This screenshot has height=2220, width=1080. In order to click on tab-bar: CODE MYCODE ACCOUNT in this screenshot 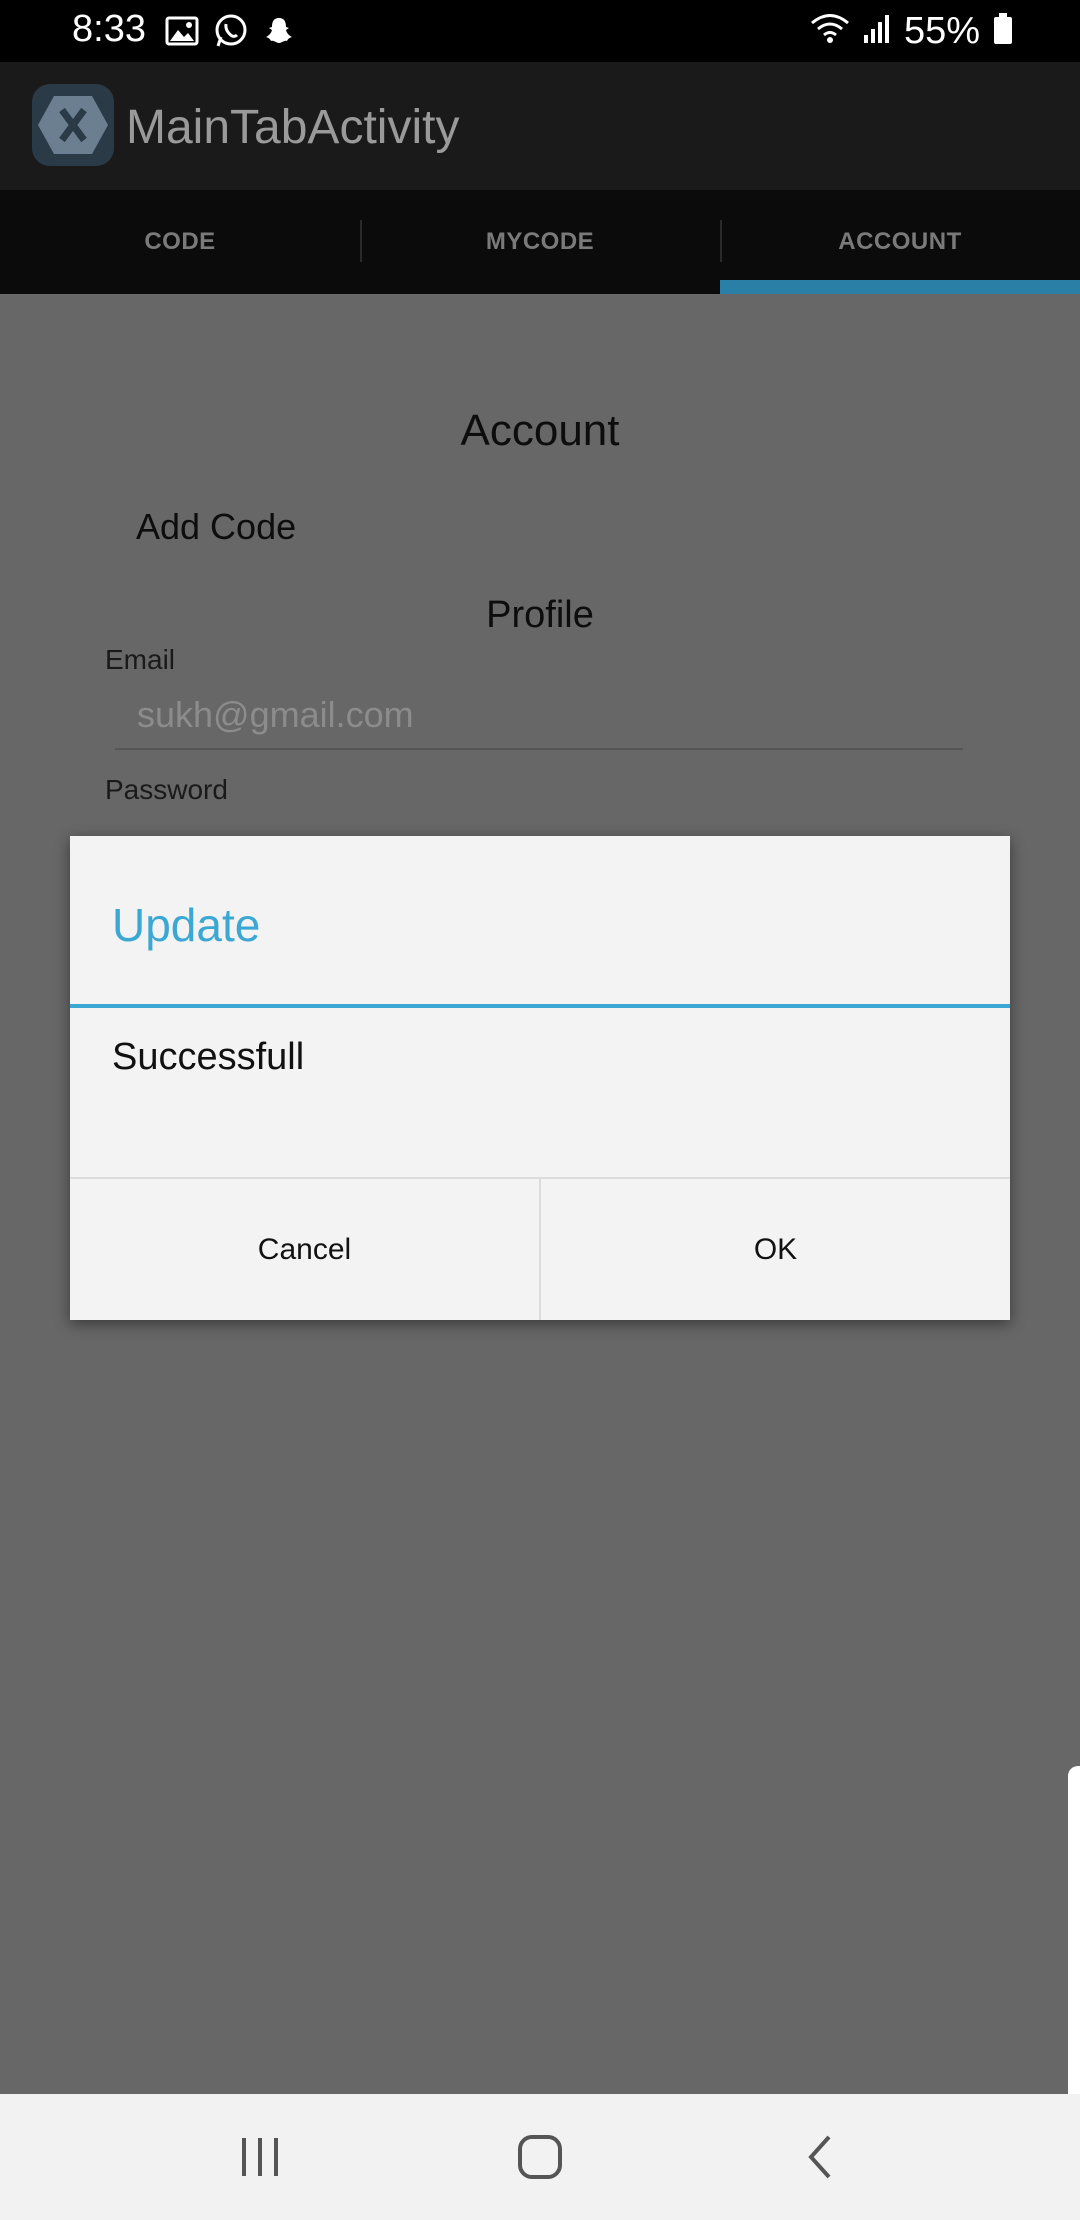, I will do `click(540, 242)`.